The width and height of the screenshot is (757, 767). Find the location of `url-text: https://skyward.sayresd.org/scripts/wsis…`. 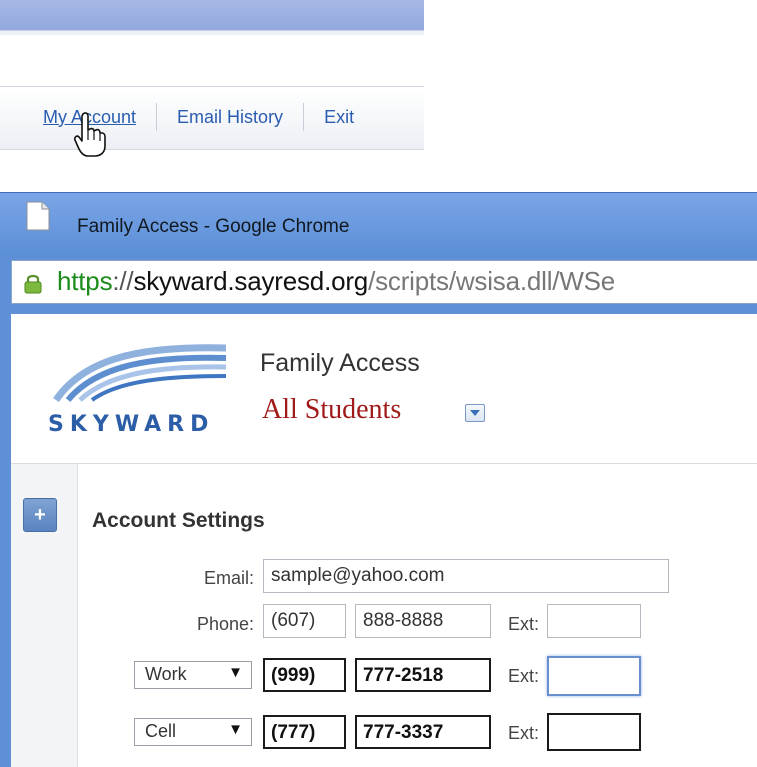

url-text: https://skyward.sayresd.org/scripts/wsis… is located at coordinates (336, 281).